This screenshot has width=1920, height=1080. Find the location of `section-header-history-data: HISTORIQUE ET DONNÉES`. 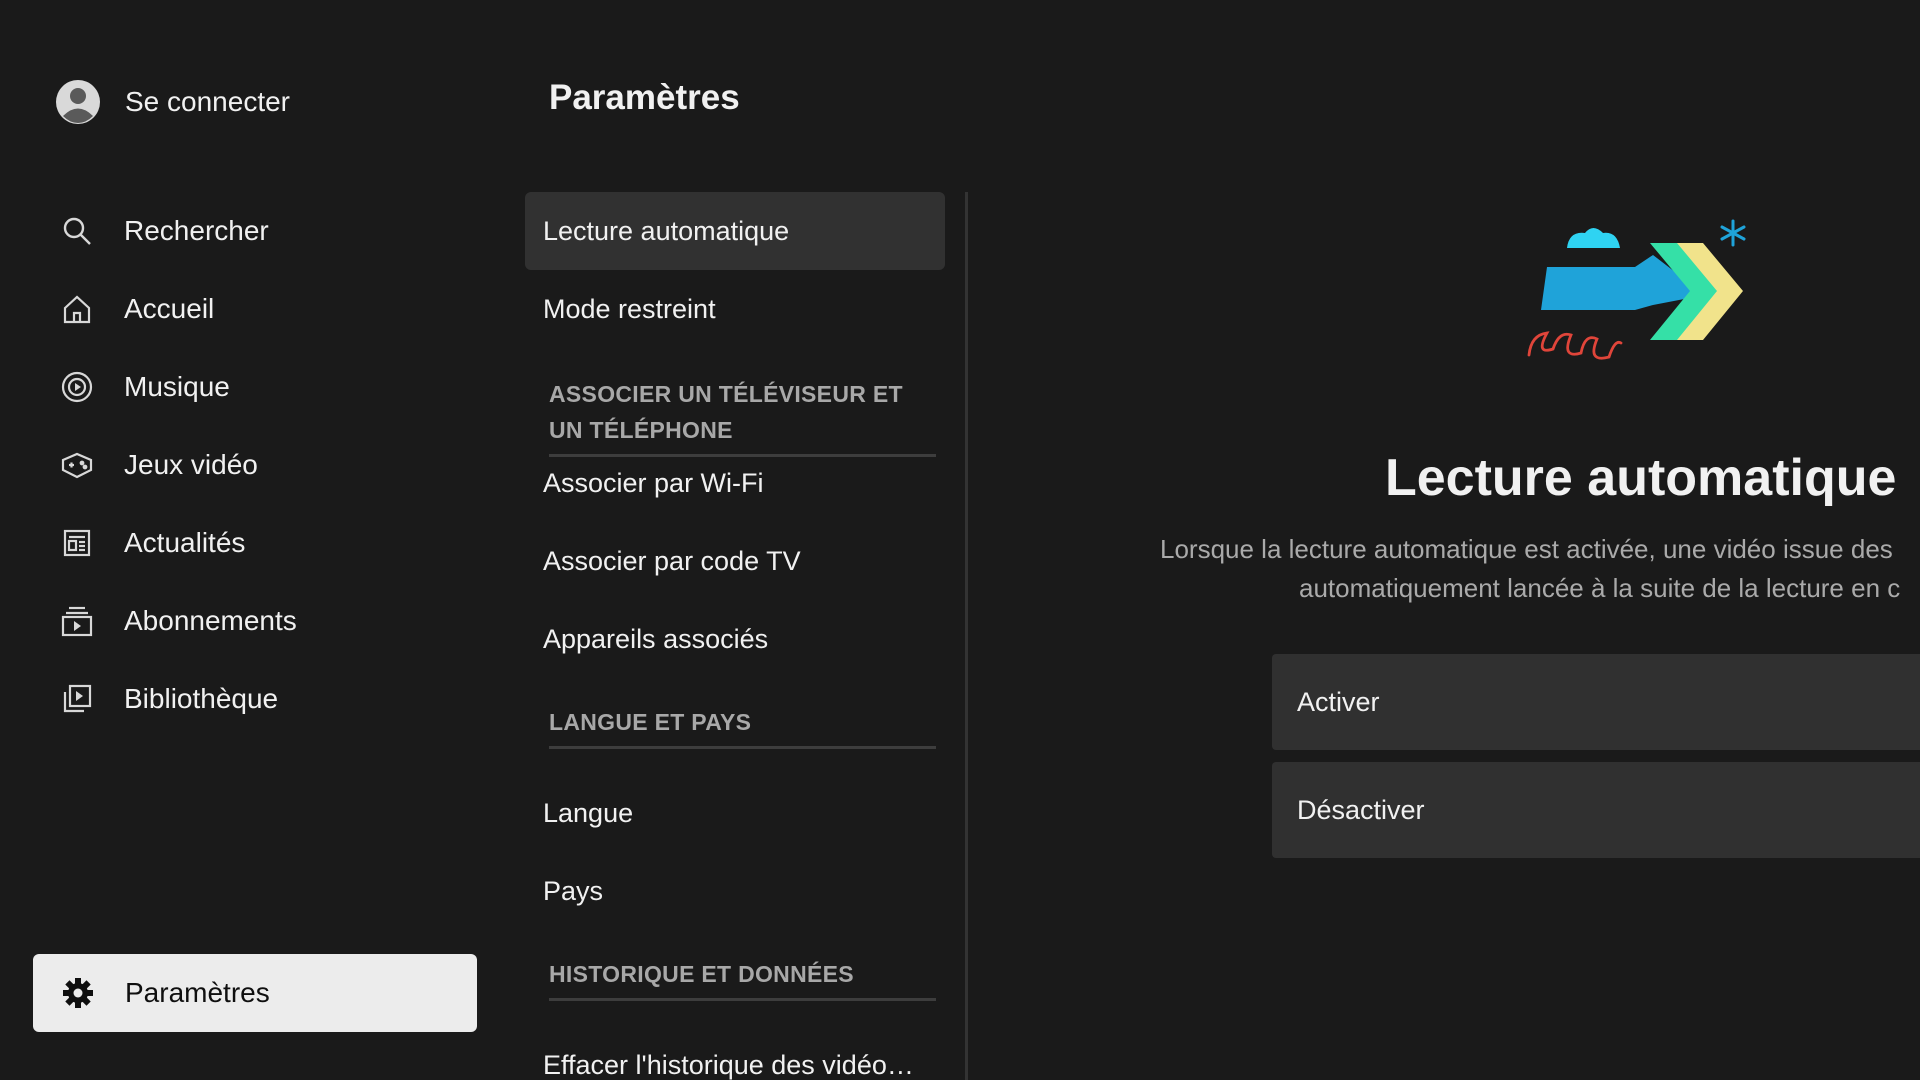

section-header-history-data: HISTORIQUE ET DONNÉES is located at coordinates (742, 978).